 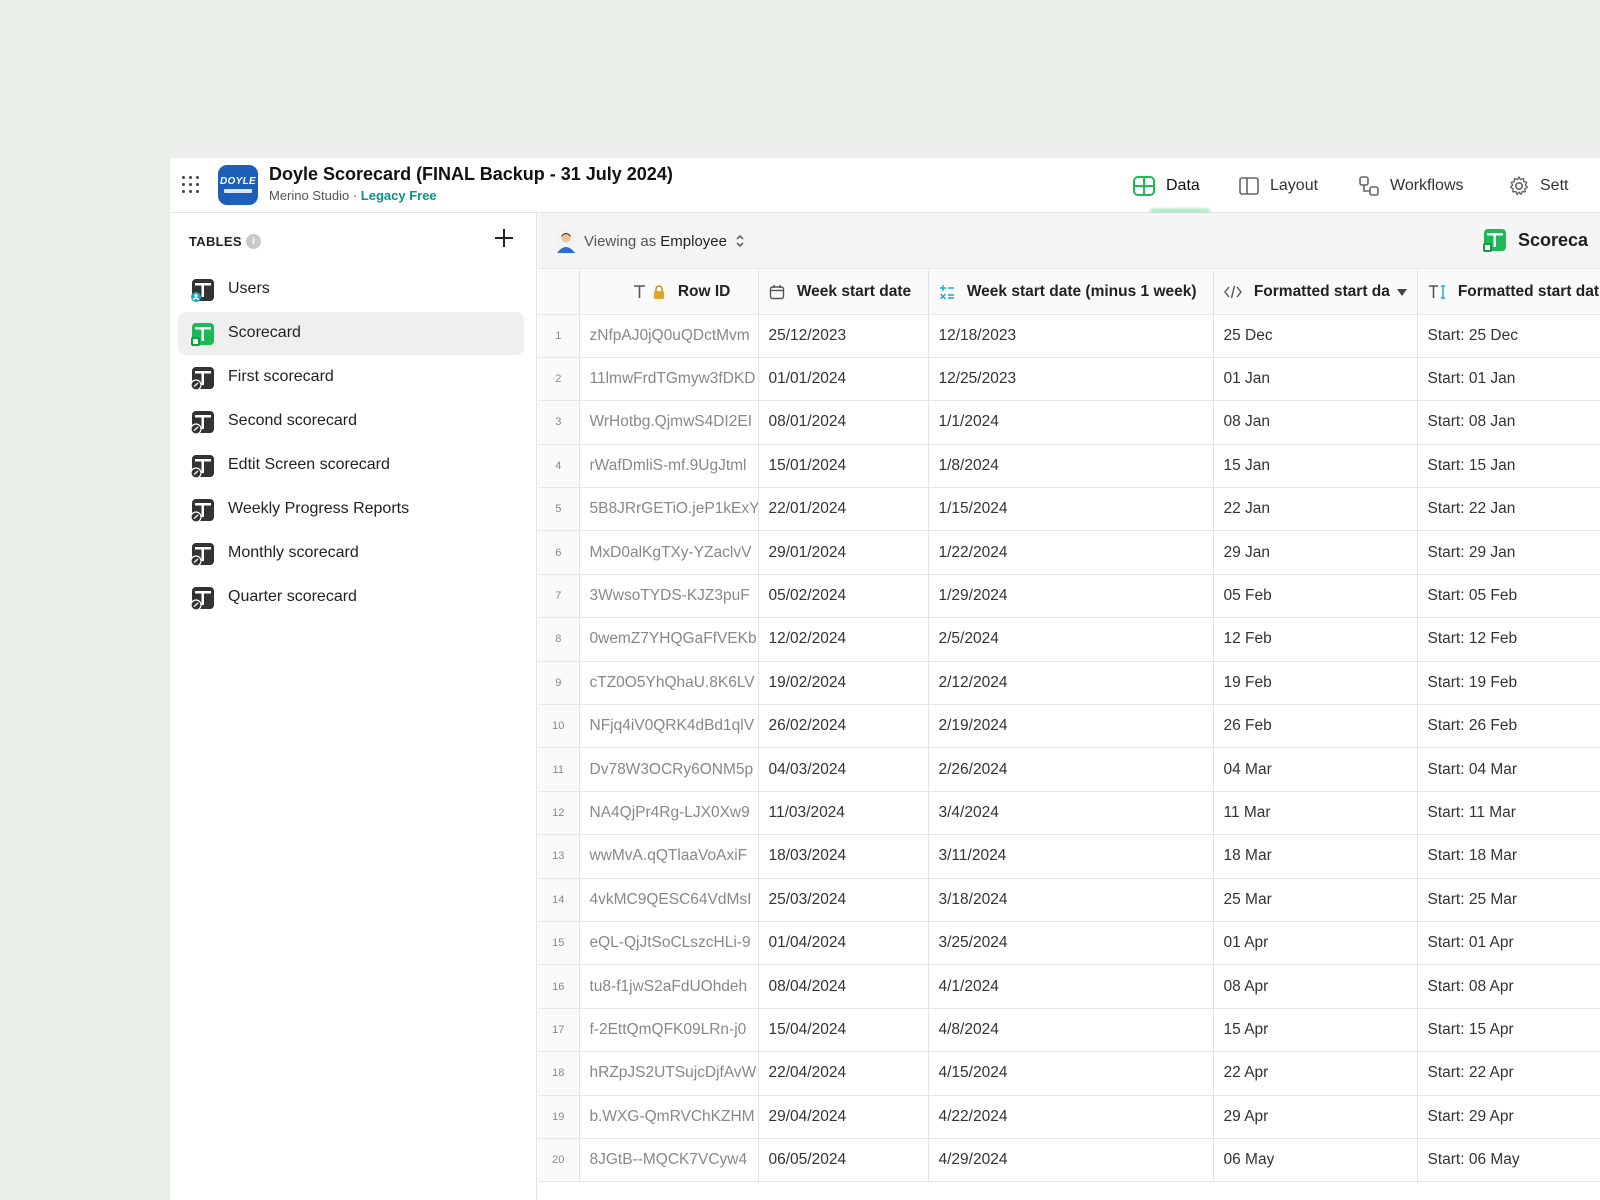 I want to click on cell-week-start-minus-1-week: 1/8/2024, so click(x=1071, y=466).